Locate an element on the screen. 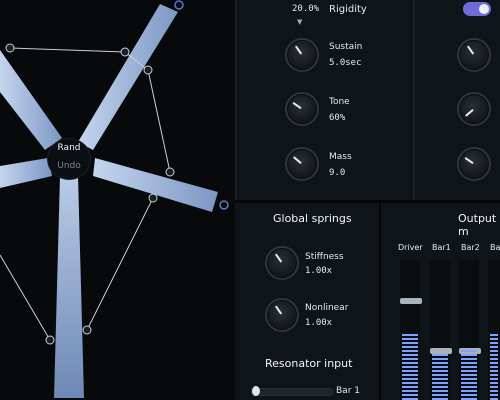  tone-knob is located at coordinates (302, 109).